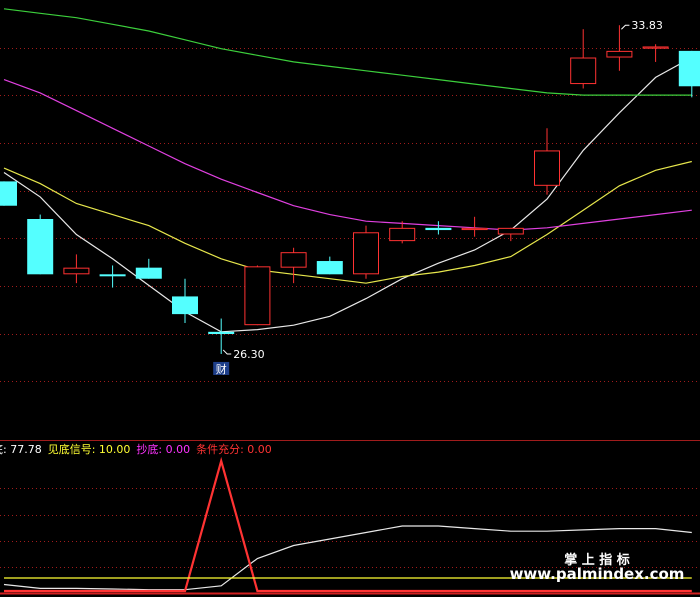 The width and height of the screenshot is (700, 597). What do you see at coordinates (221, 369) in the screenshot?
I see `signal-marker-text: 财` at bounding box center [221, 369].